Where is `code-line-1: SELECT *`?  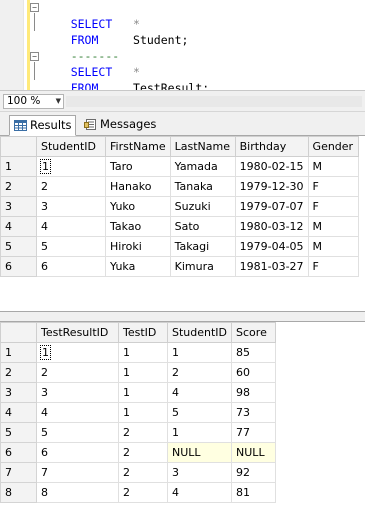
code-line-1: SELECT * is located at coordinates (91, 15).